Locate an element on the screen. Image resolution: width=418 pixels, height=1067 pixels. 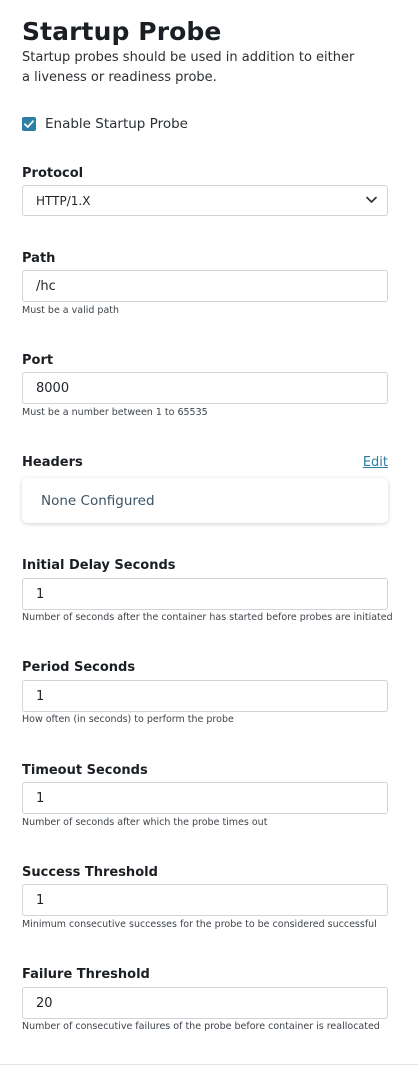
timeout-input: 1 is located at coordinates (205, 798).